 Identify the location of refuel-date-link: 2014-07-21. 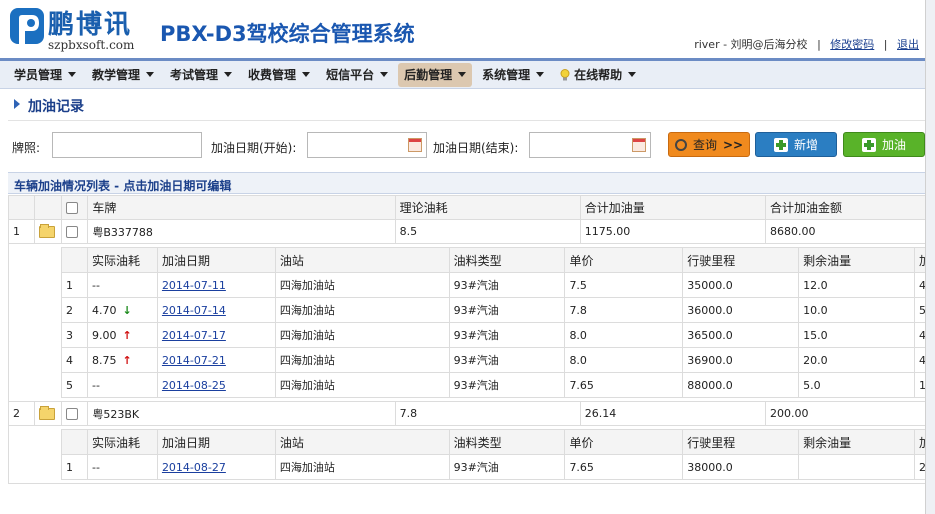
(194, 360).